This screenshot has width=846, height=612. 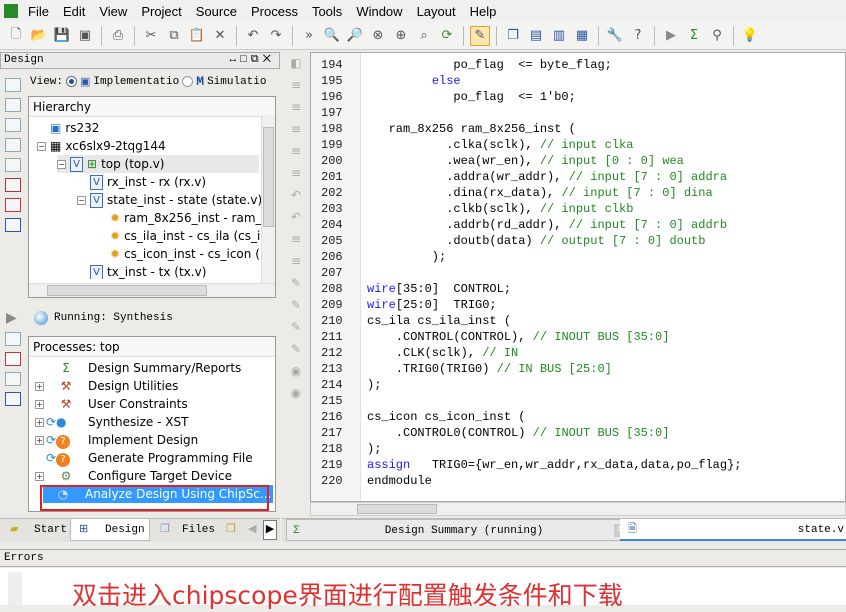 I want to click on paste-icon: 📋, so click(x=197, y=36).